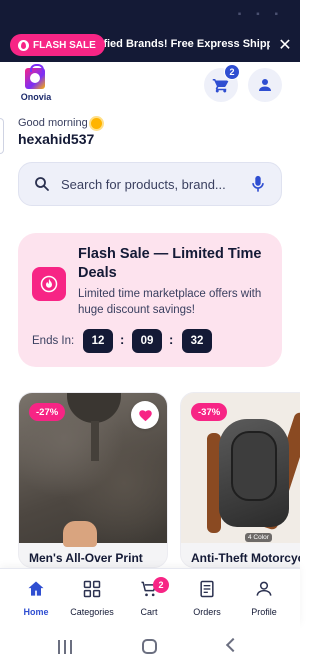 This screenshot has height=667, width=320. I want to click on nav-home: Home, so click(36, 598).